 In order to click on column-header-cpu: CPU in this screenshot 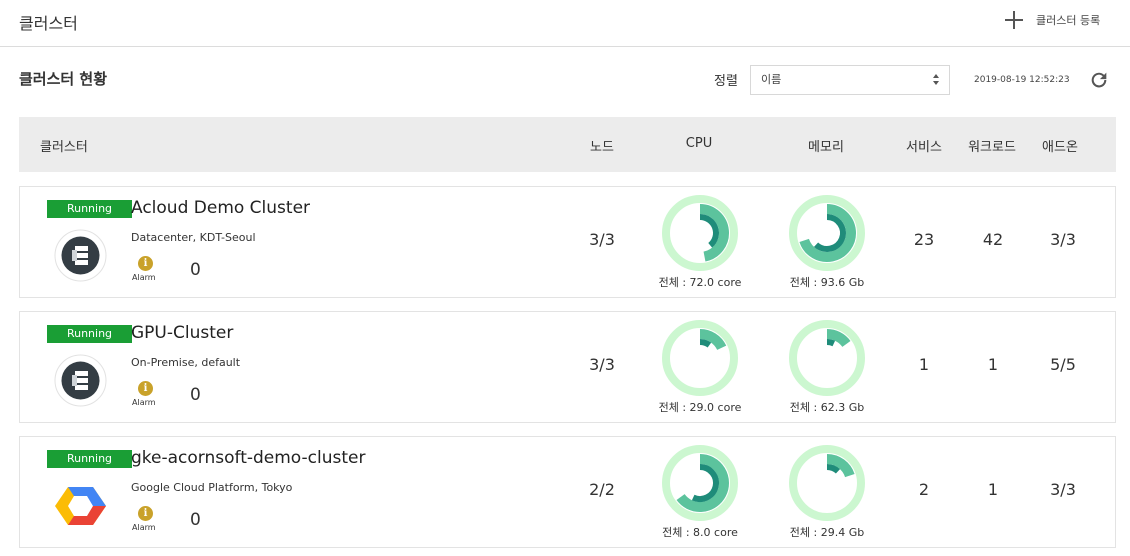, I will do `click(699, 143)`.